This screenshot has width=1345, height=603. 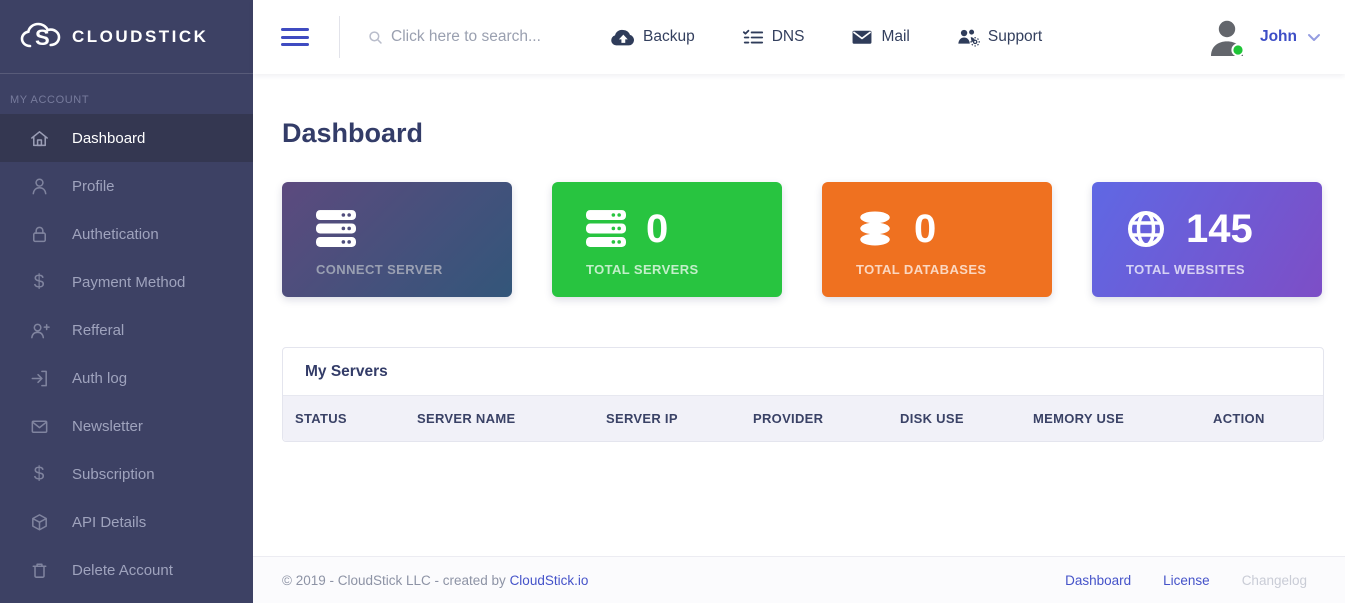 I want to click on footer-link-license: License, so click(x=1186, y=580).